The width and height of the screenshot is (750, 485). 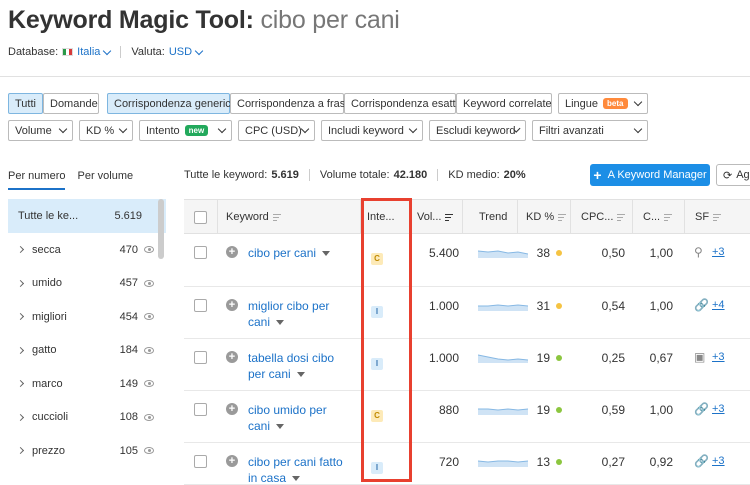 I want to click on column-trend: Trend, so click(x=490, y=217).